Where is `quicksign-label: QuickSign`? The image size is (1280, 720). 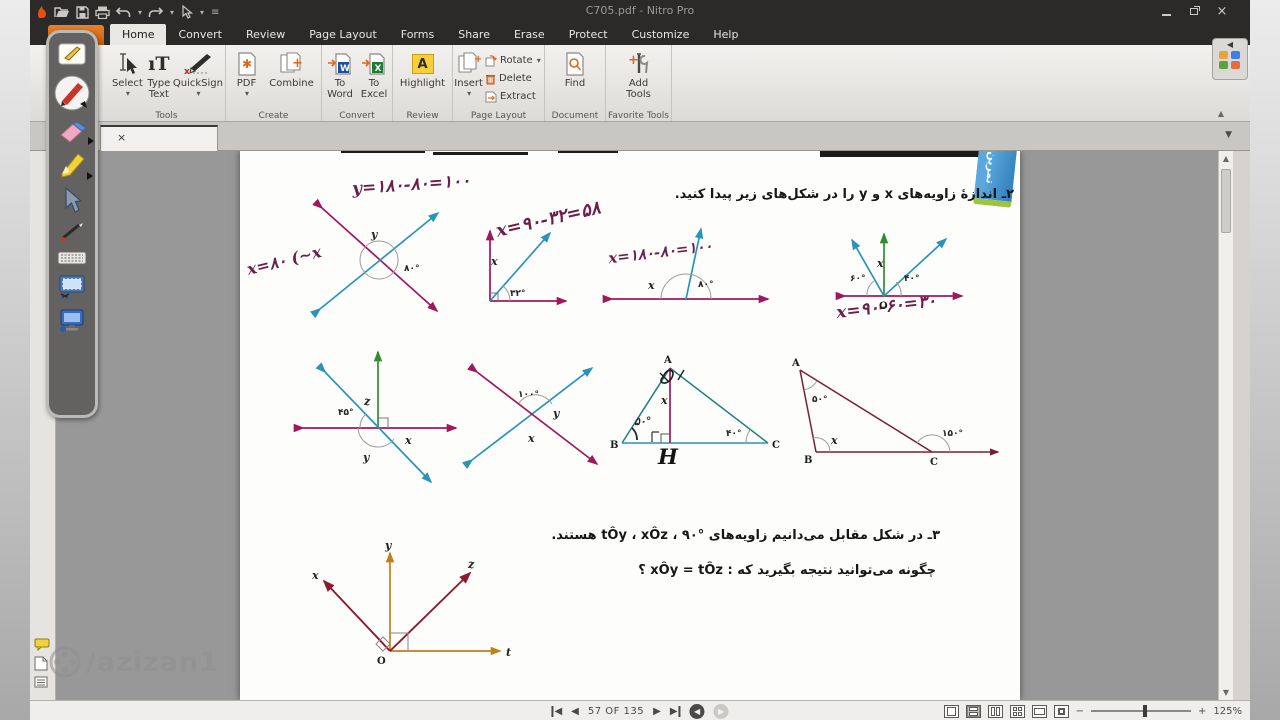 quicksign-label: QuickSign is located at coordinates (197, 83).